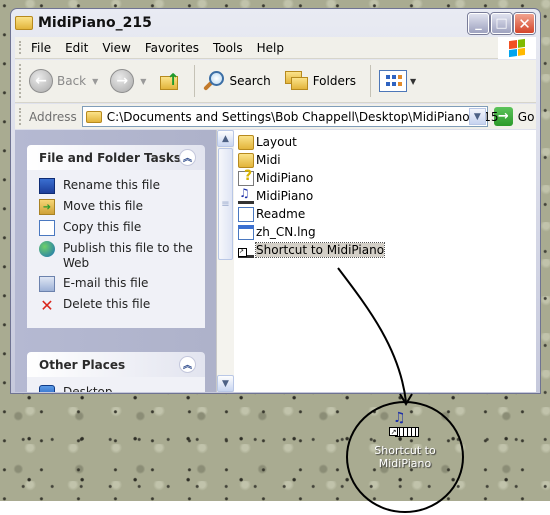  I want to click on other-places-header: Other Places ︽, so click(116, 364).